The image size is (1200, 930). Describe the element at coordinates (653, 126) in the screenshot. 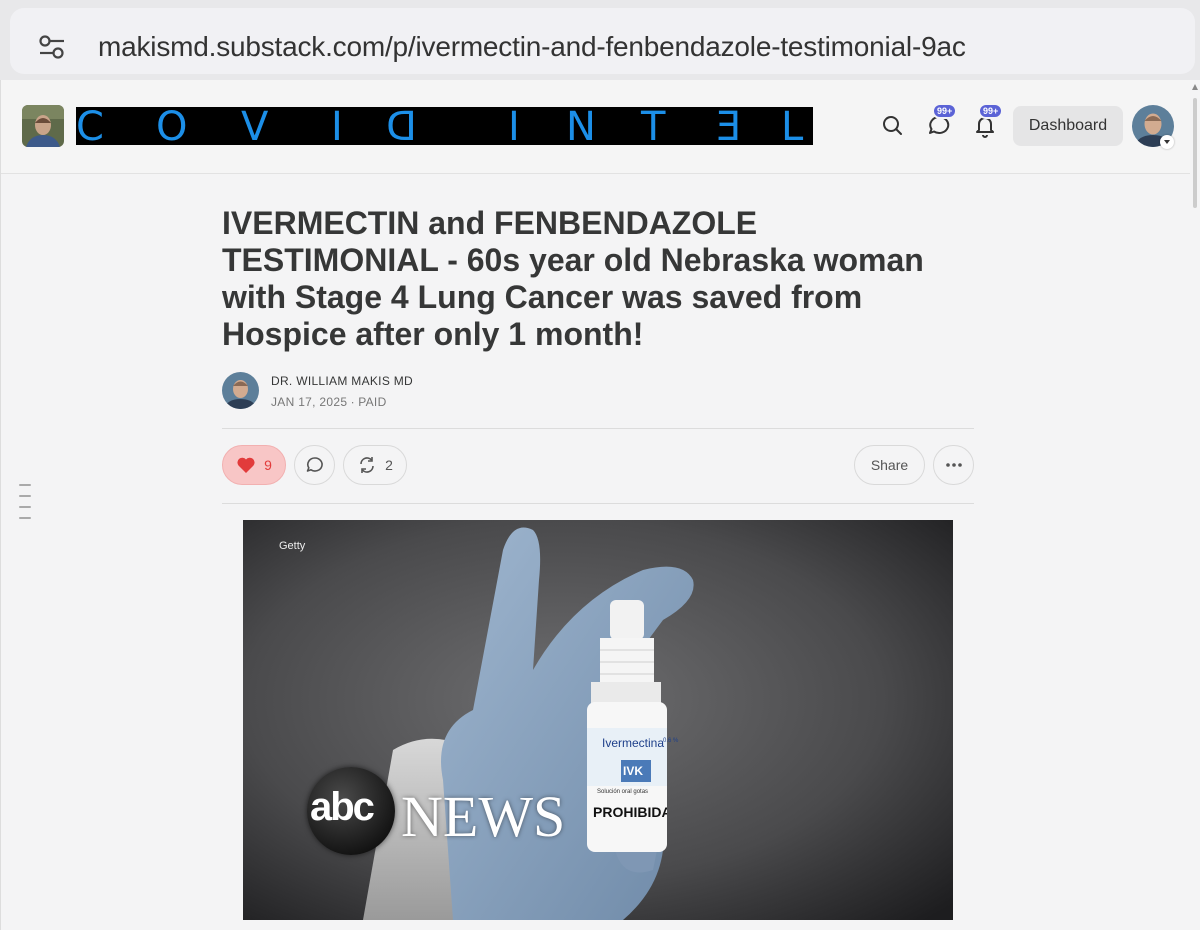

I see `banner-letter: T` at that location.